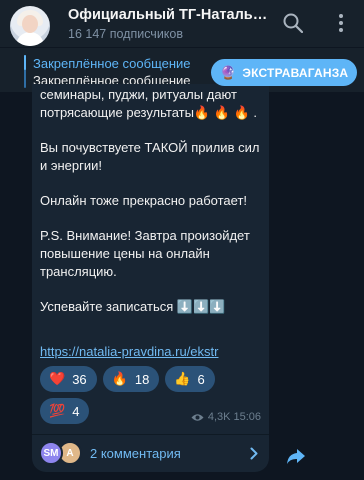  I want to click on avatar-figure-face, so click(30, 24).